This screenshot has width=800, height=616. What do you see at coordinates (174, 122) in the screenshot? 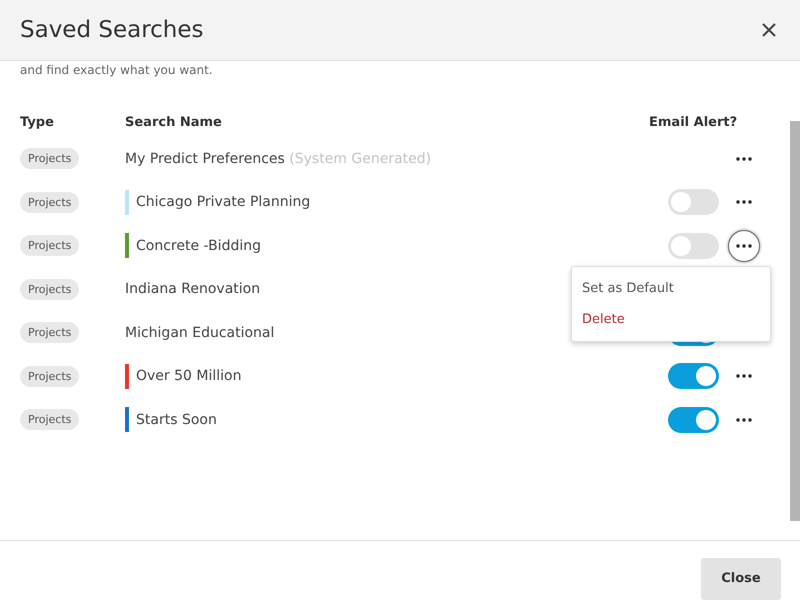
I see `column-header: Search Name` at bounding box center [174, 122].